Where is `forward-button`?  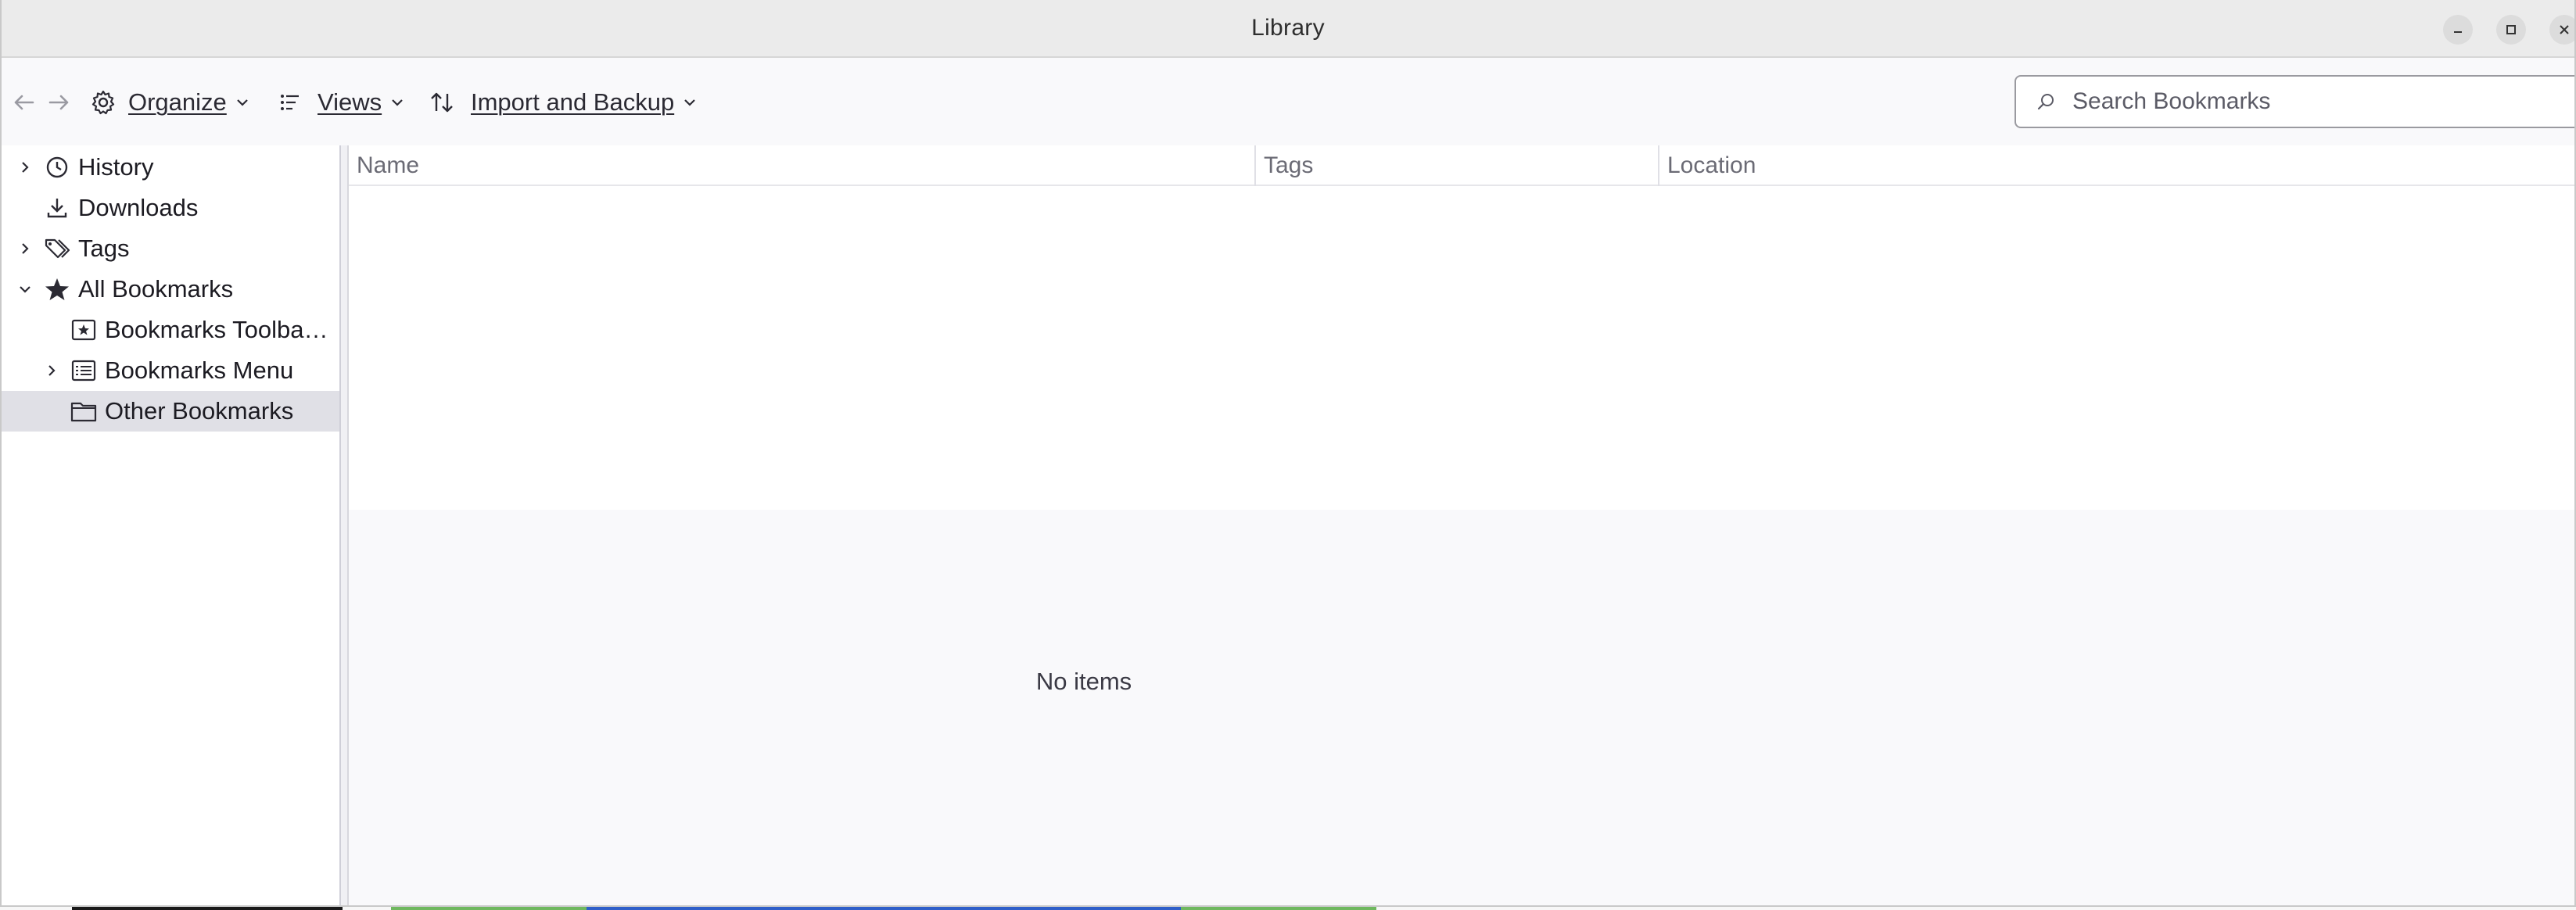
forward-button is located at coordinates (59, 102).